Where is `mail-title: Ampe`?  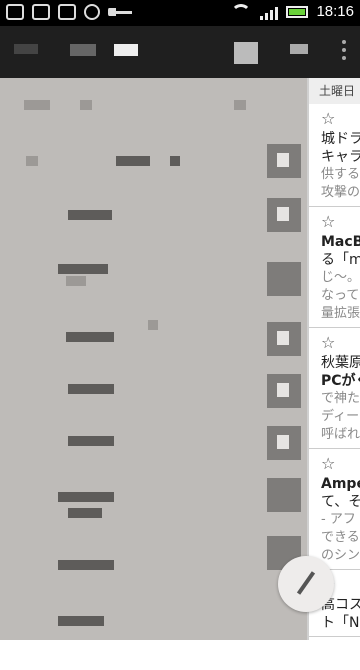 mail-title: Ampe is located at coordinates (340, 484).